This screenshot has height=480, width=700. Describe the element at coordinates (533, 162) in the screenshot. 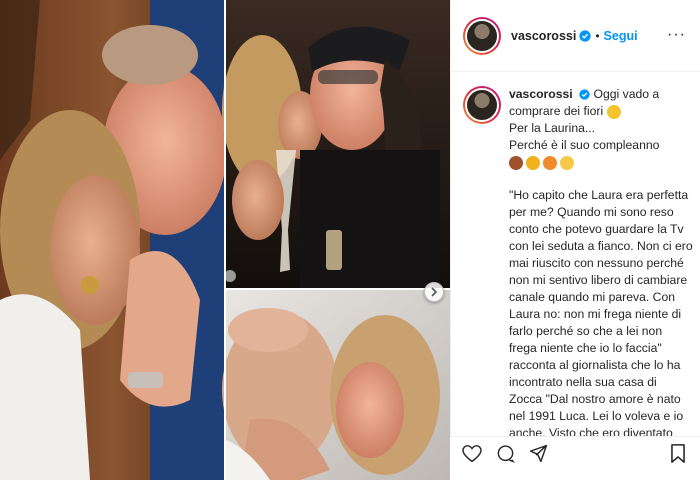

I see `party-emoji-icon` at that location.